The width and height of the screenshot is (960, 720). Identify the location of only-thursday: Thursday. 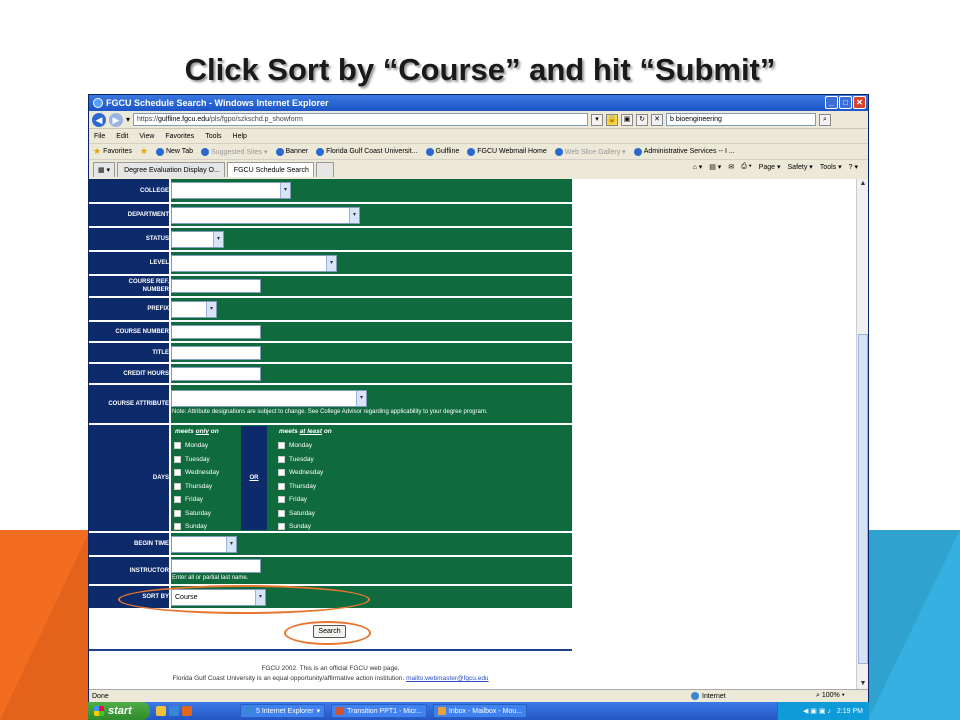
(206, 487).